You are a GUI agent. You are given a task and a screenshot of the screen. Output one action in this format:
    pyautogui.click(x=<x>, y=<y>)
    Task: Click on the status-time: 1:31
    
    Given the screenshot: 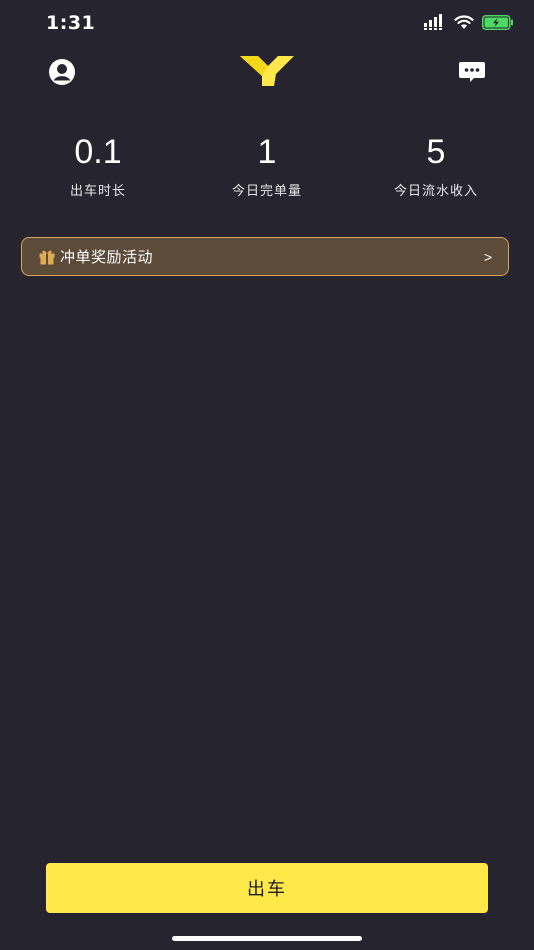 What is the action you would take?
    pyautogui.click(x=71, y=23)
    